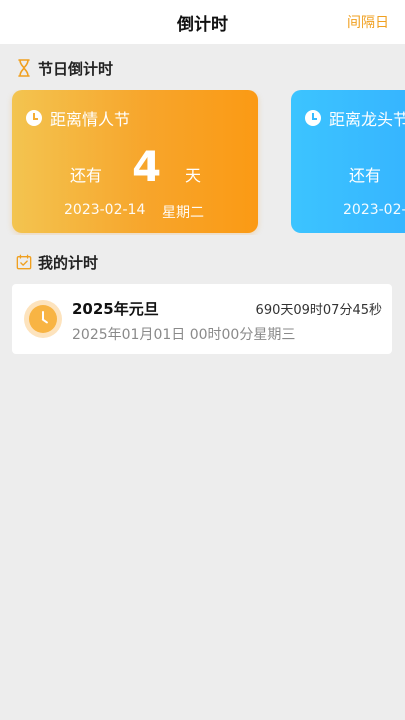 This screenshot has height=720, width=405. What do you see at coordinates (76, 68) in the screenshot?
I see `holiday-section-label: 节日倒计时` at bounding box center [76, 68].